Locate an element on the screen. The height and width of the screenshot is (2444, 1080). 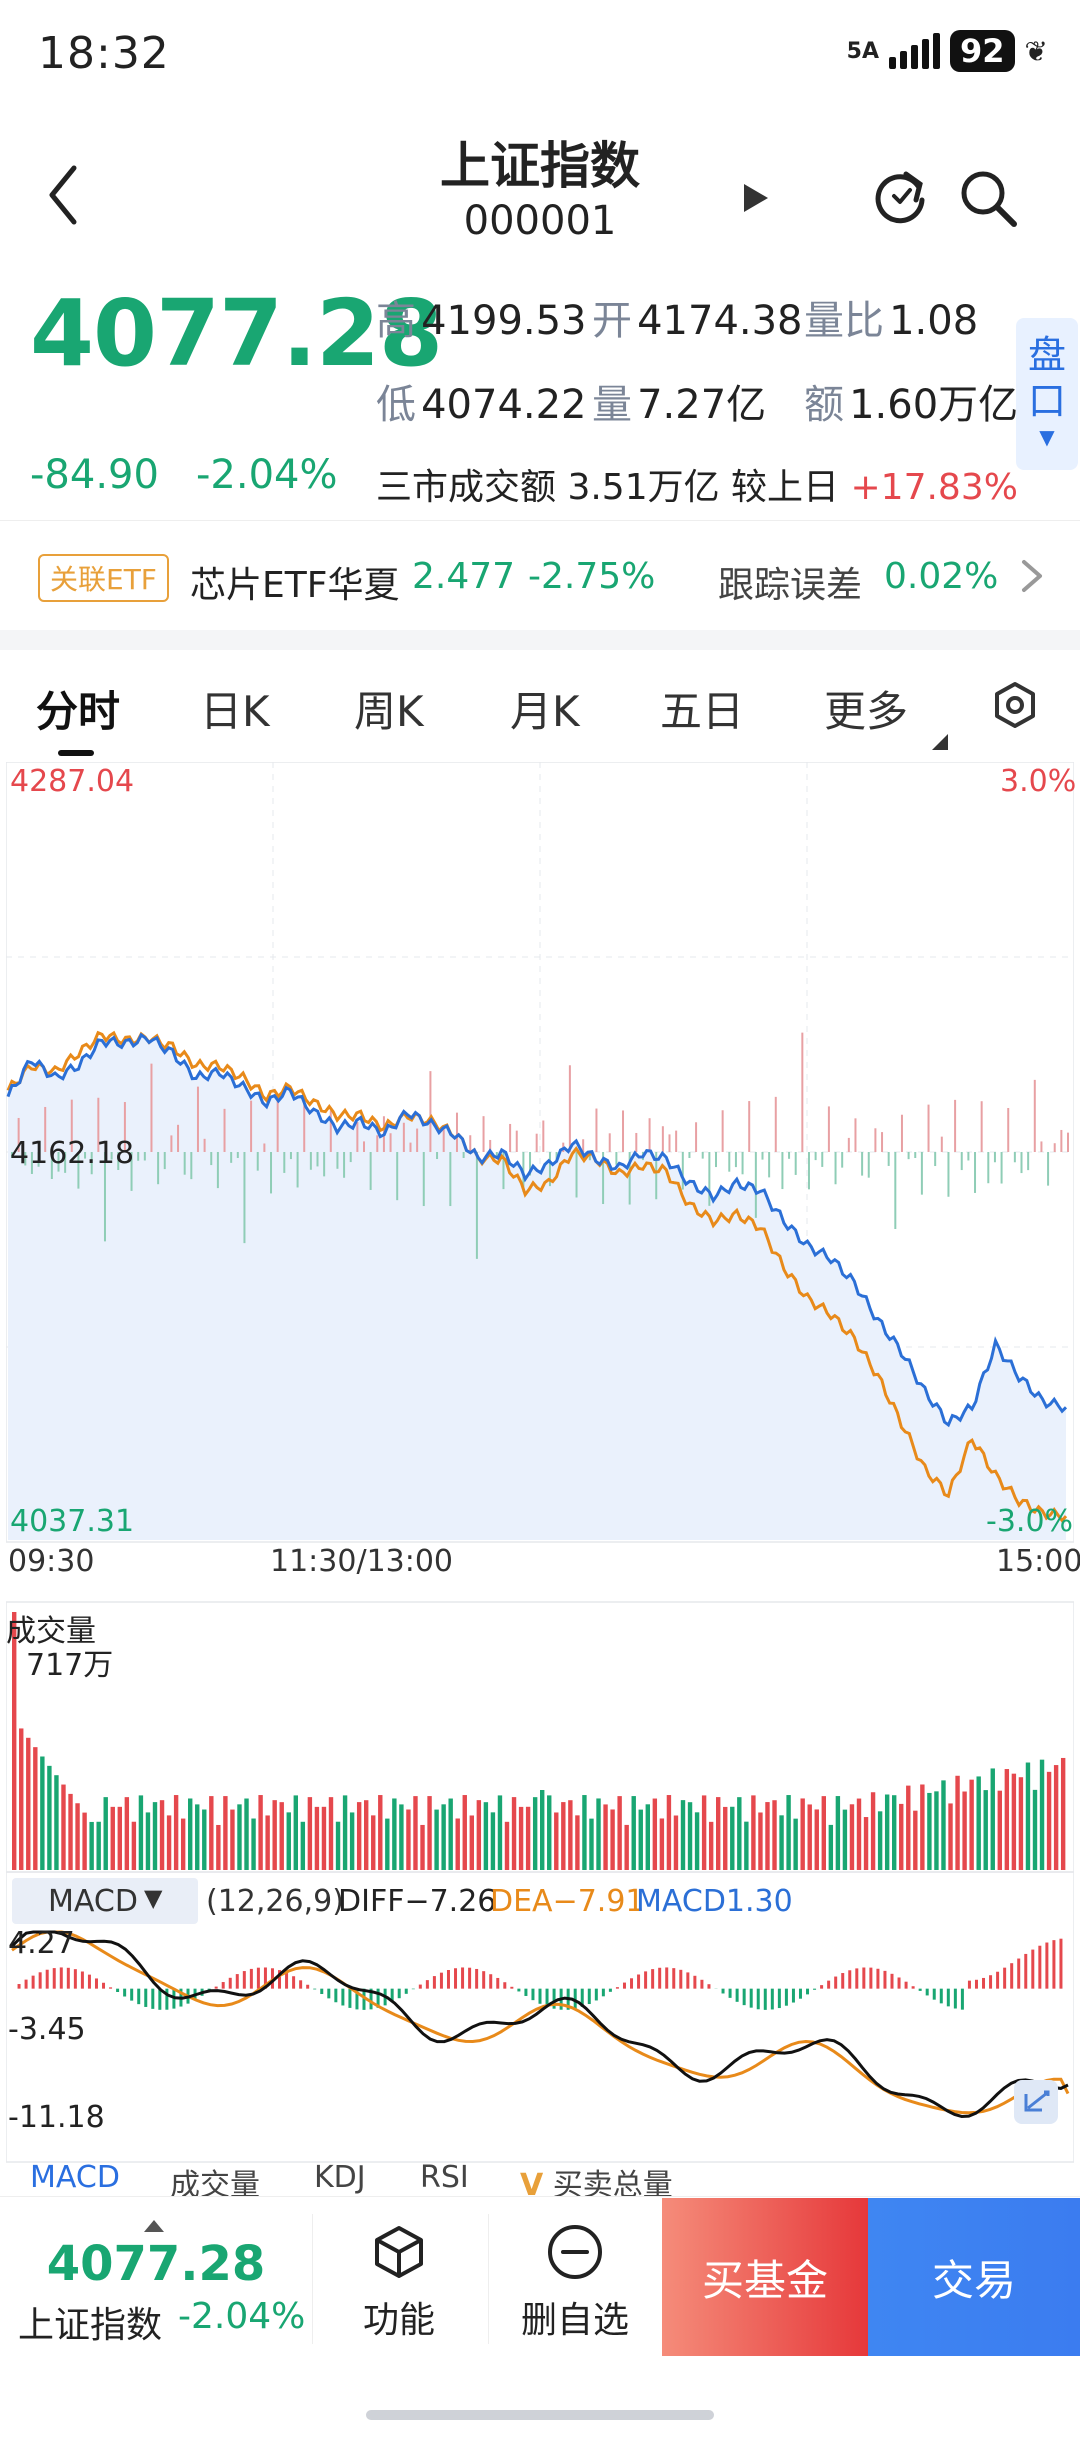
price-top-label: 4287.04 is located at coordinates (72, 781).